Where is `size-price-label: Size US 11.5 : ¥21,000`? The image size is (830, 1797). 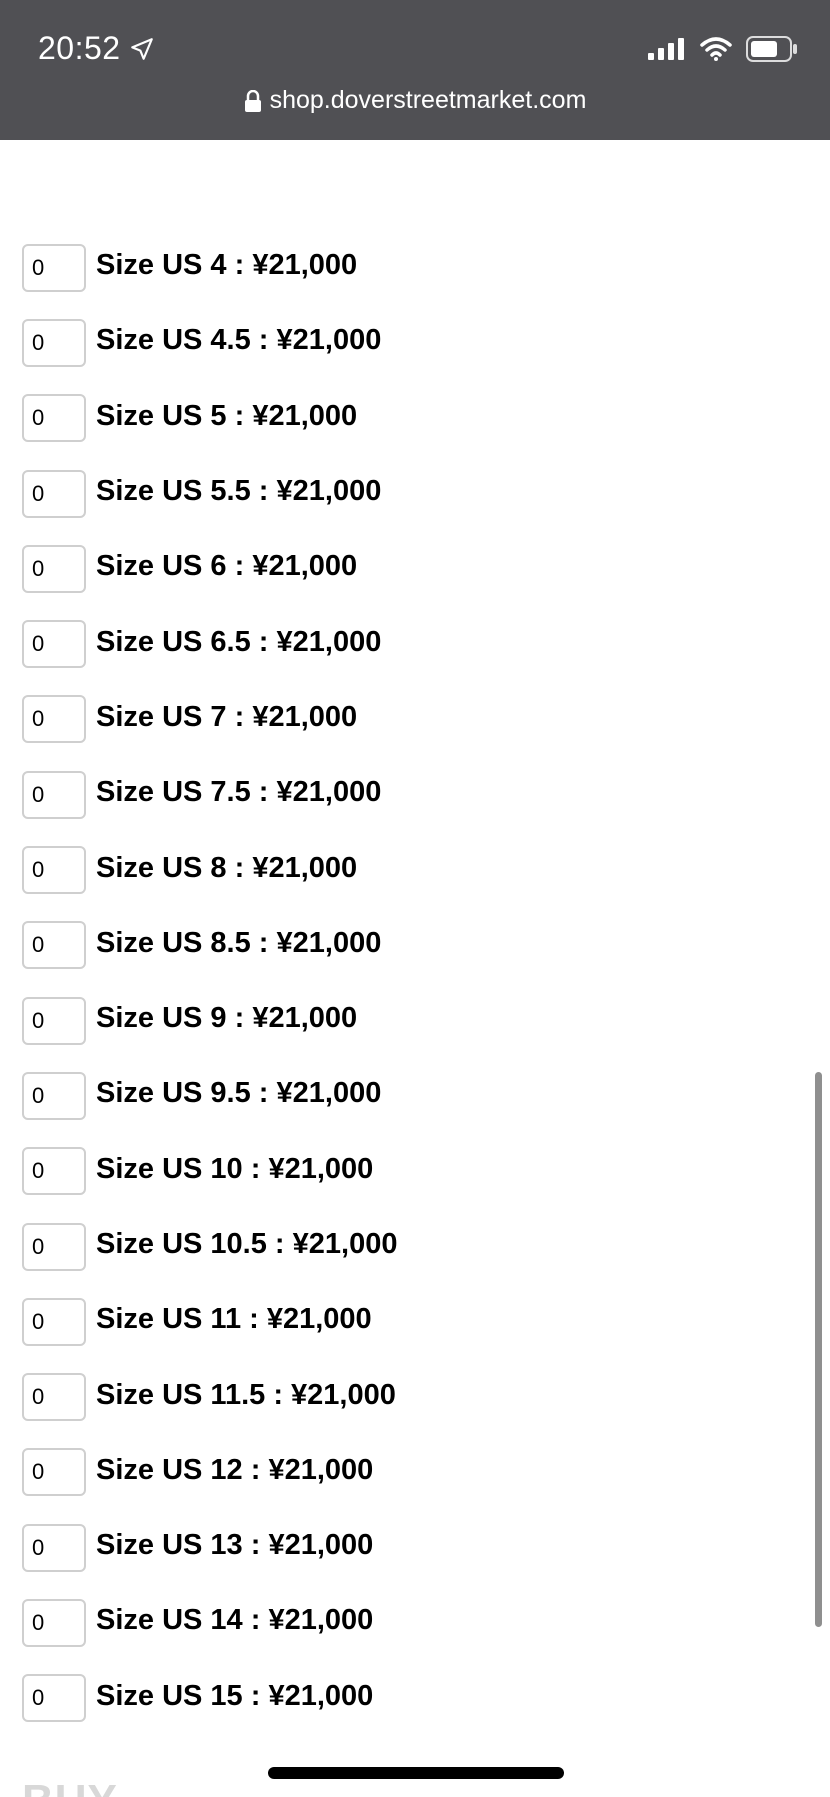 size-price-label: Size US 11.5 : ¥21,000 is located at coordinates (246, 1394).